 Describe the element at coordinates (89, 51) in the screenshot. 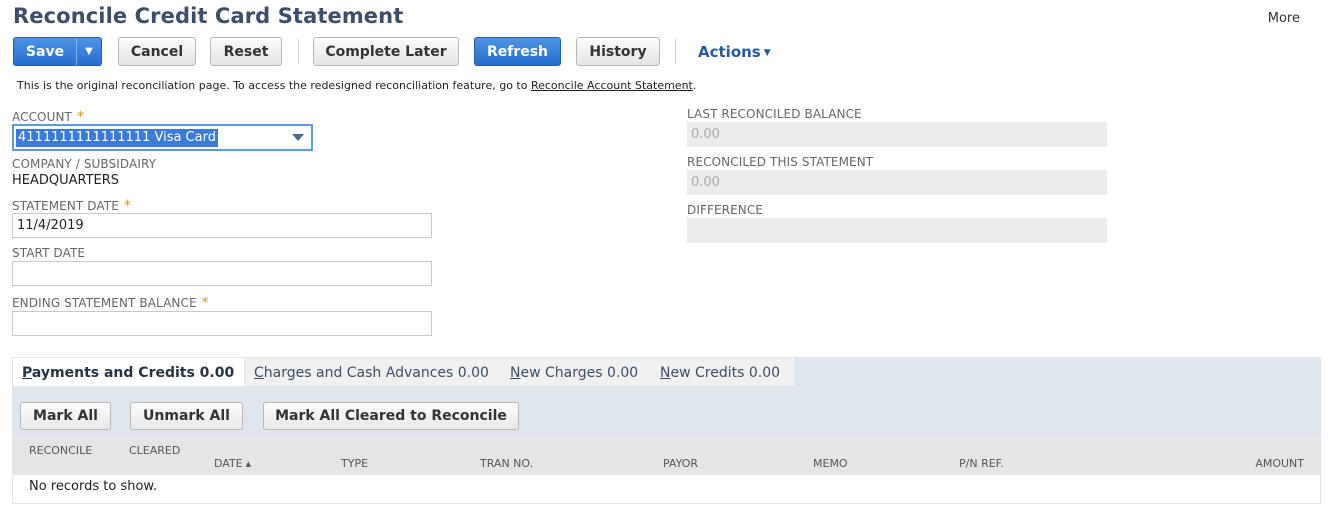

I see `save-dropdown-icon: ▼` at that location.